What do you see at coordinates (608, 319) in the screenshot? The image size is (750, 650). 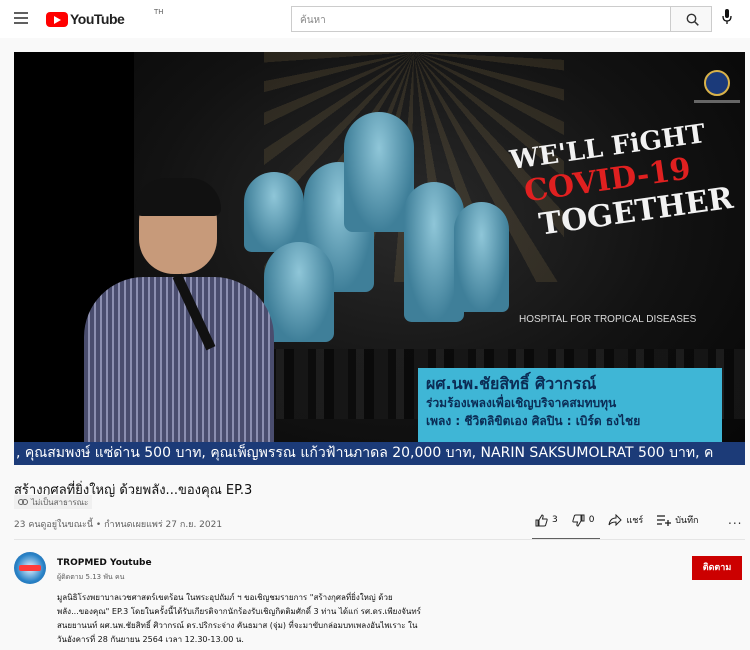 I see `title-art-subtitle: HOSPITAL FOR TROPICAL DISEASES` at bounding box center [608, 319].